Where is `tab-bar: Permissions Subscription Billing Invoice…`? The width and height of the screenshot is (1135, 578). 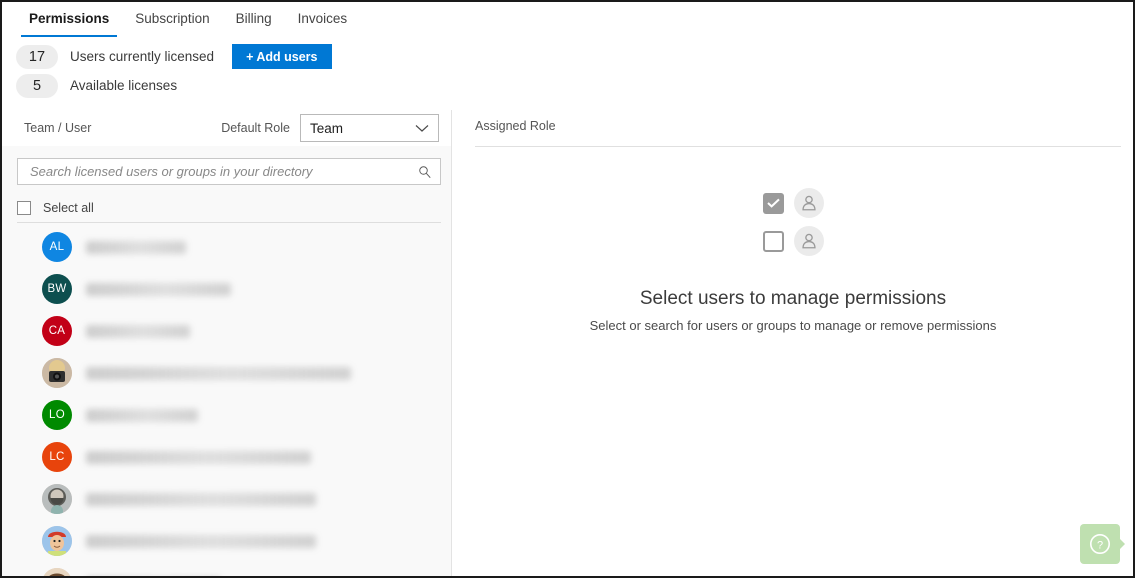 tab-bar: Permissions Subscription Billing Invoice… is located at coordinates (567, 20).